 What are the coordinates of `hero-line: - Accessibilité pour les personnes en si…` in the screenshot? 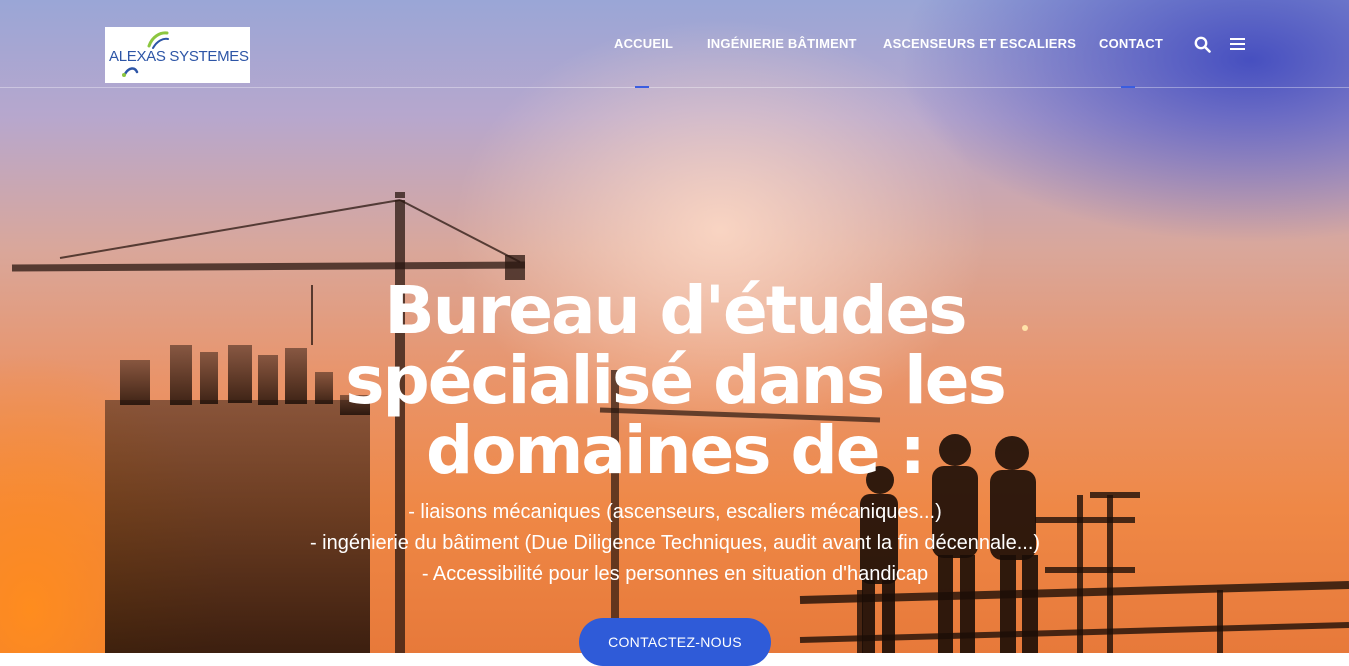 It's located at (675, 574).